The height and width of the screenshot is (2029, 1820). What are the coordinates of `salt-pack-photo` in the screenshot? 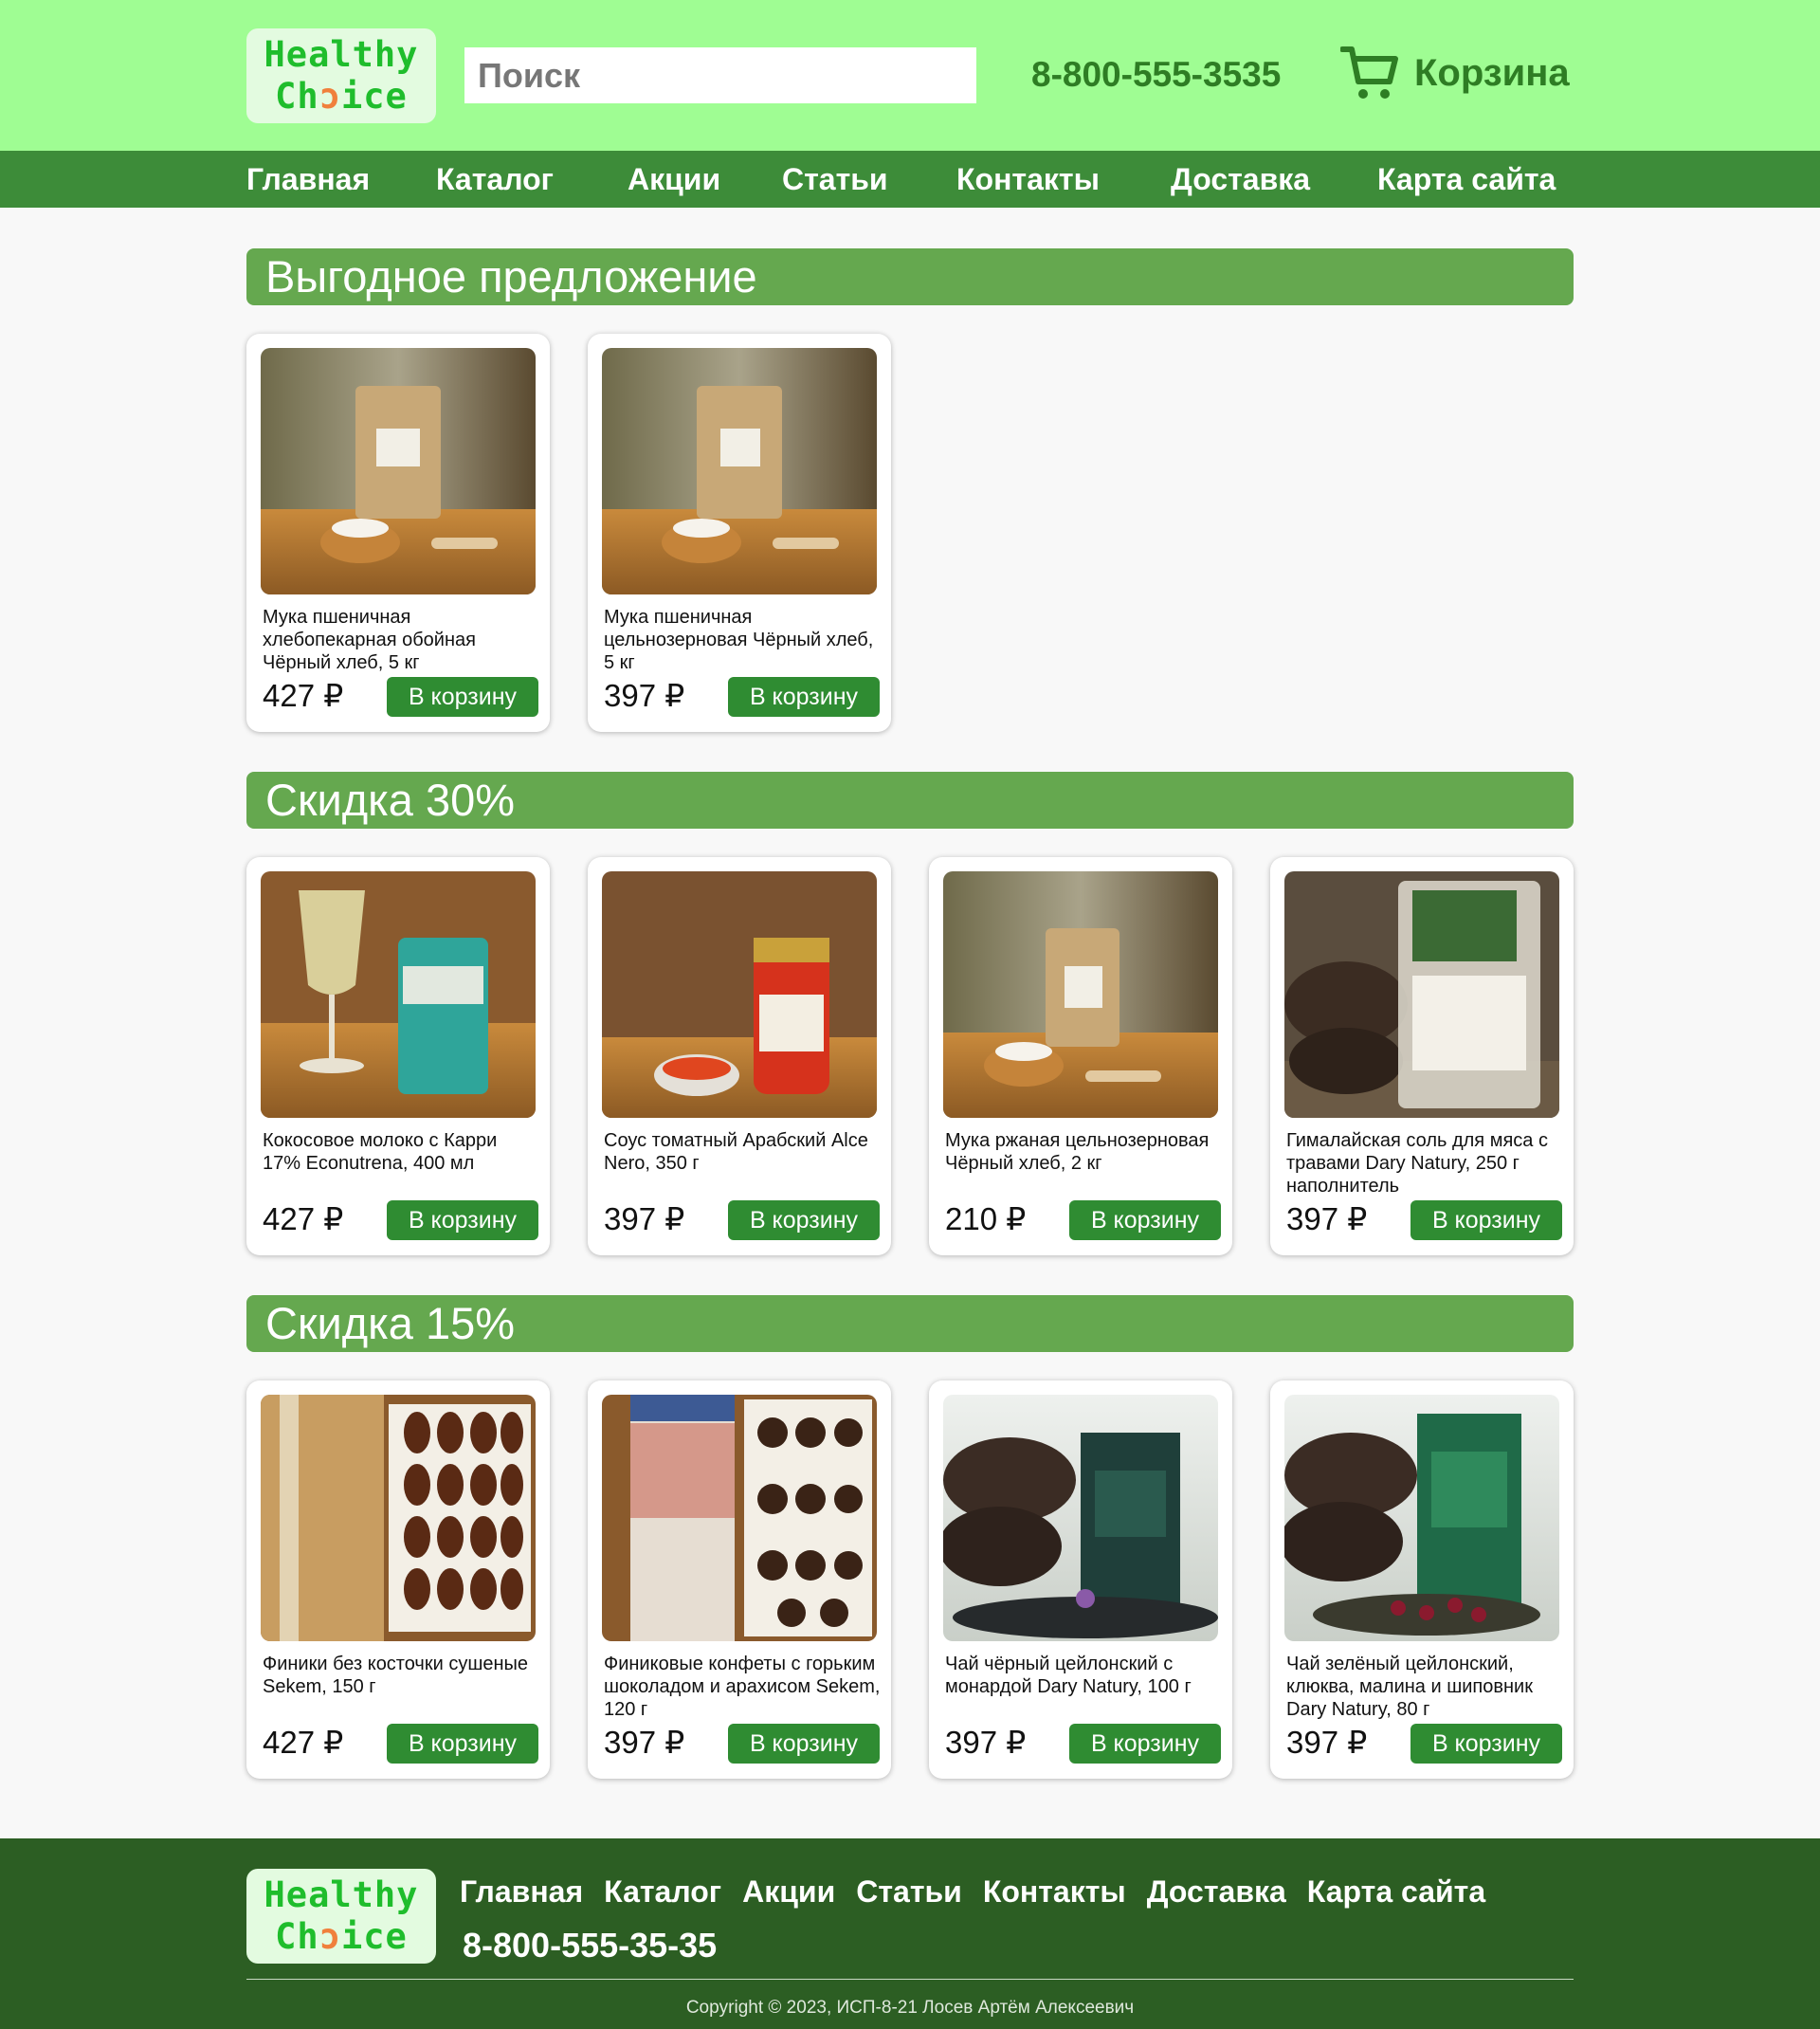 It's located at (1421, 995).